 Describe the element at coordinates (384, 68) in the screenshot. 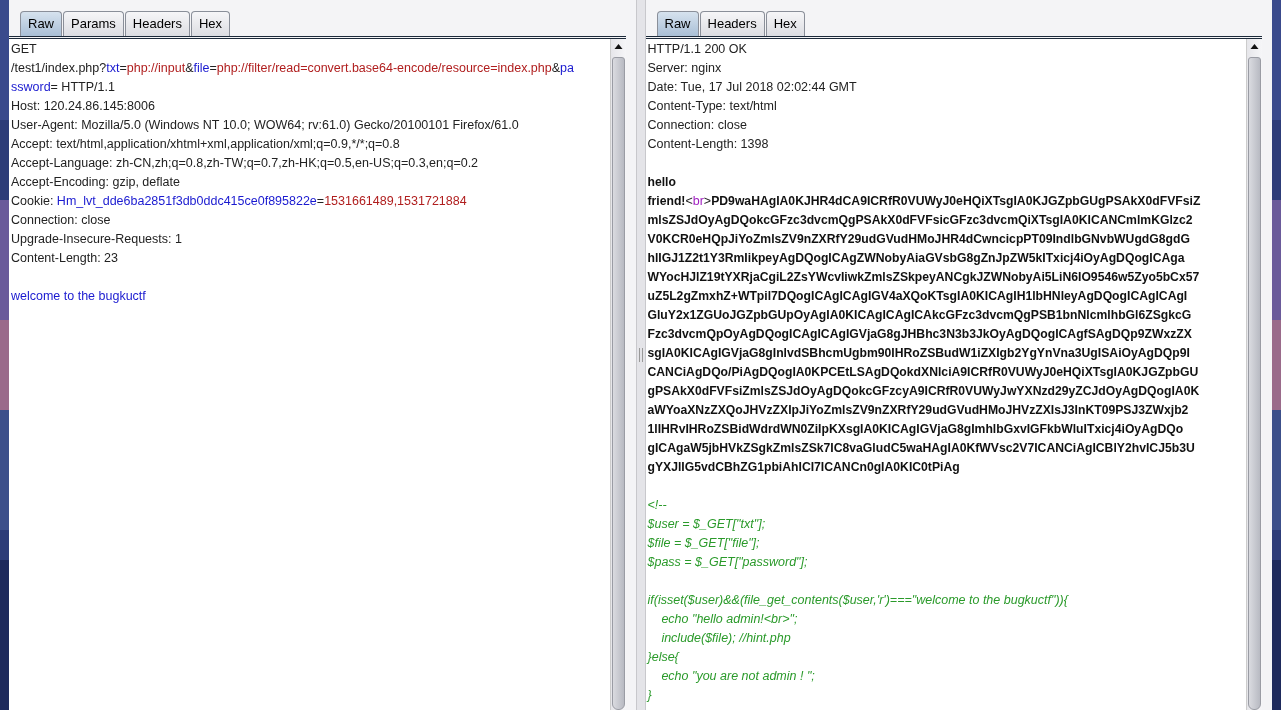

I see `parameter-value: php://filter/read=convert.base64-encode/resource=index.php` at that location.